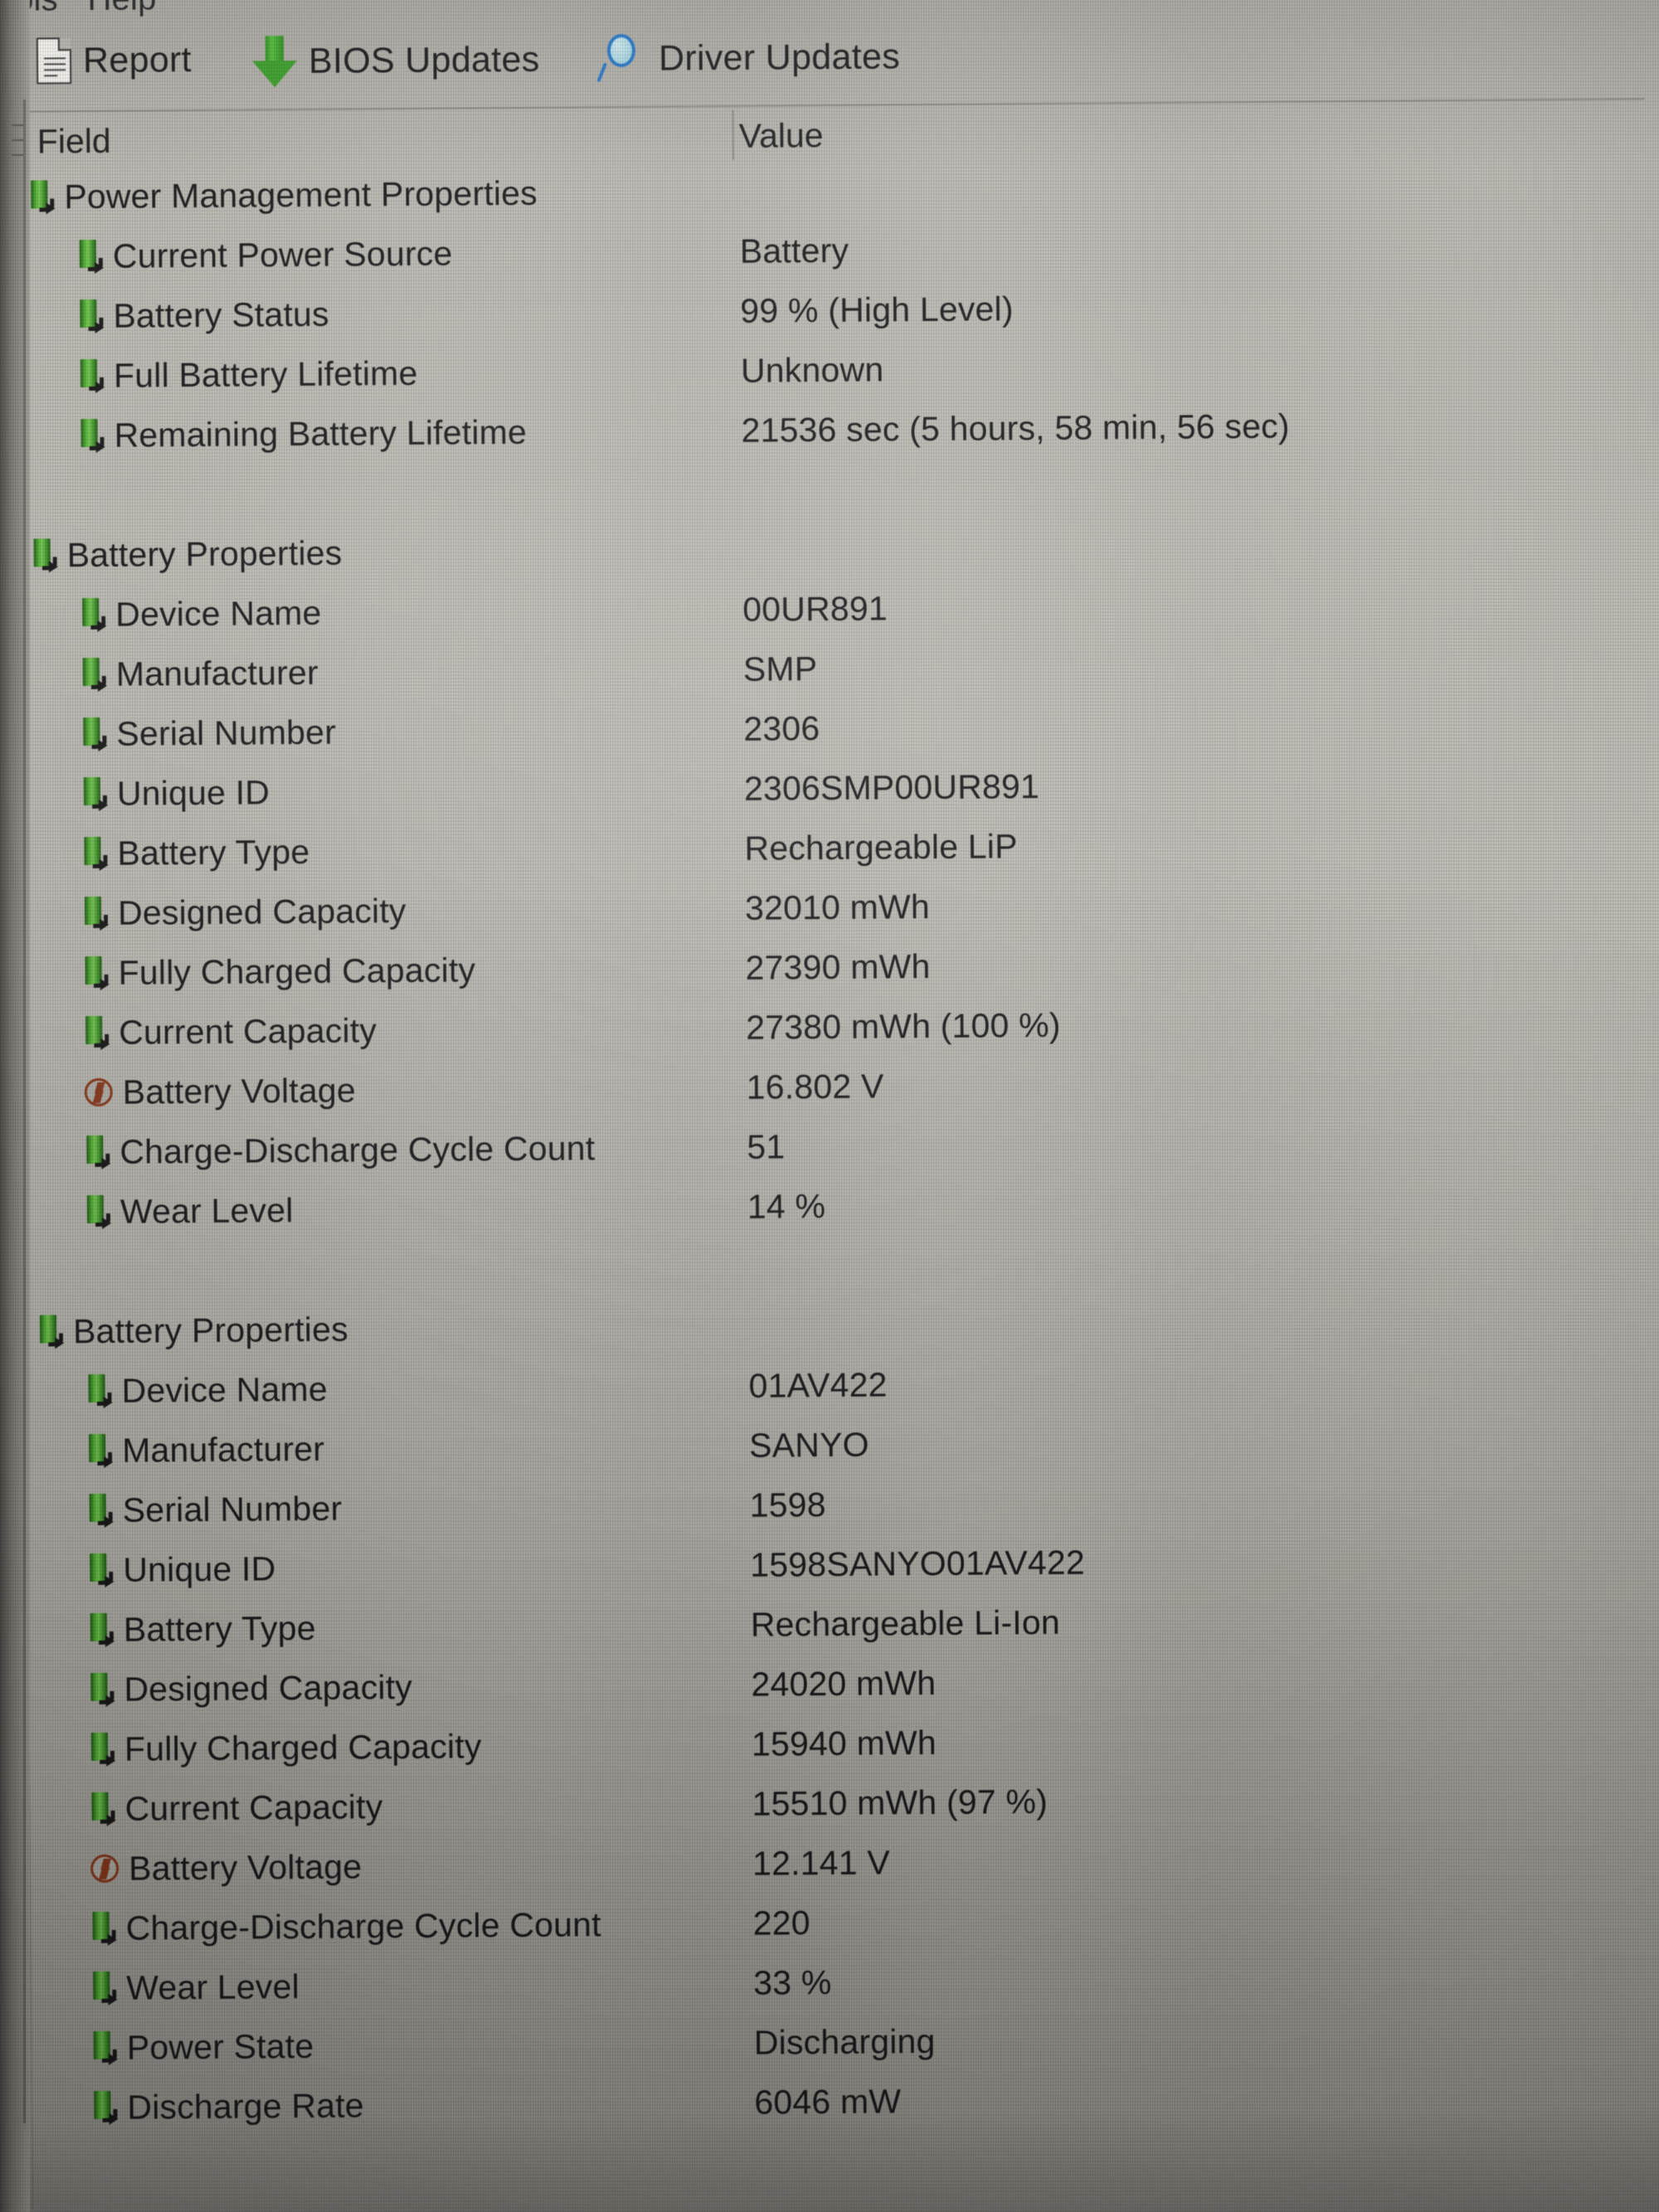 The height and width of the screenshot is (2212, 1659). What do you see at coordinates (195, 1988) in the screenshot?
I see `cell-field: Wear Level` at bounding box center [195, 1988].